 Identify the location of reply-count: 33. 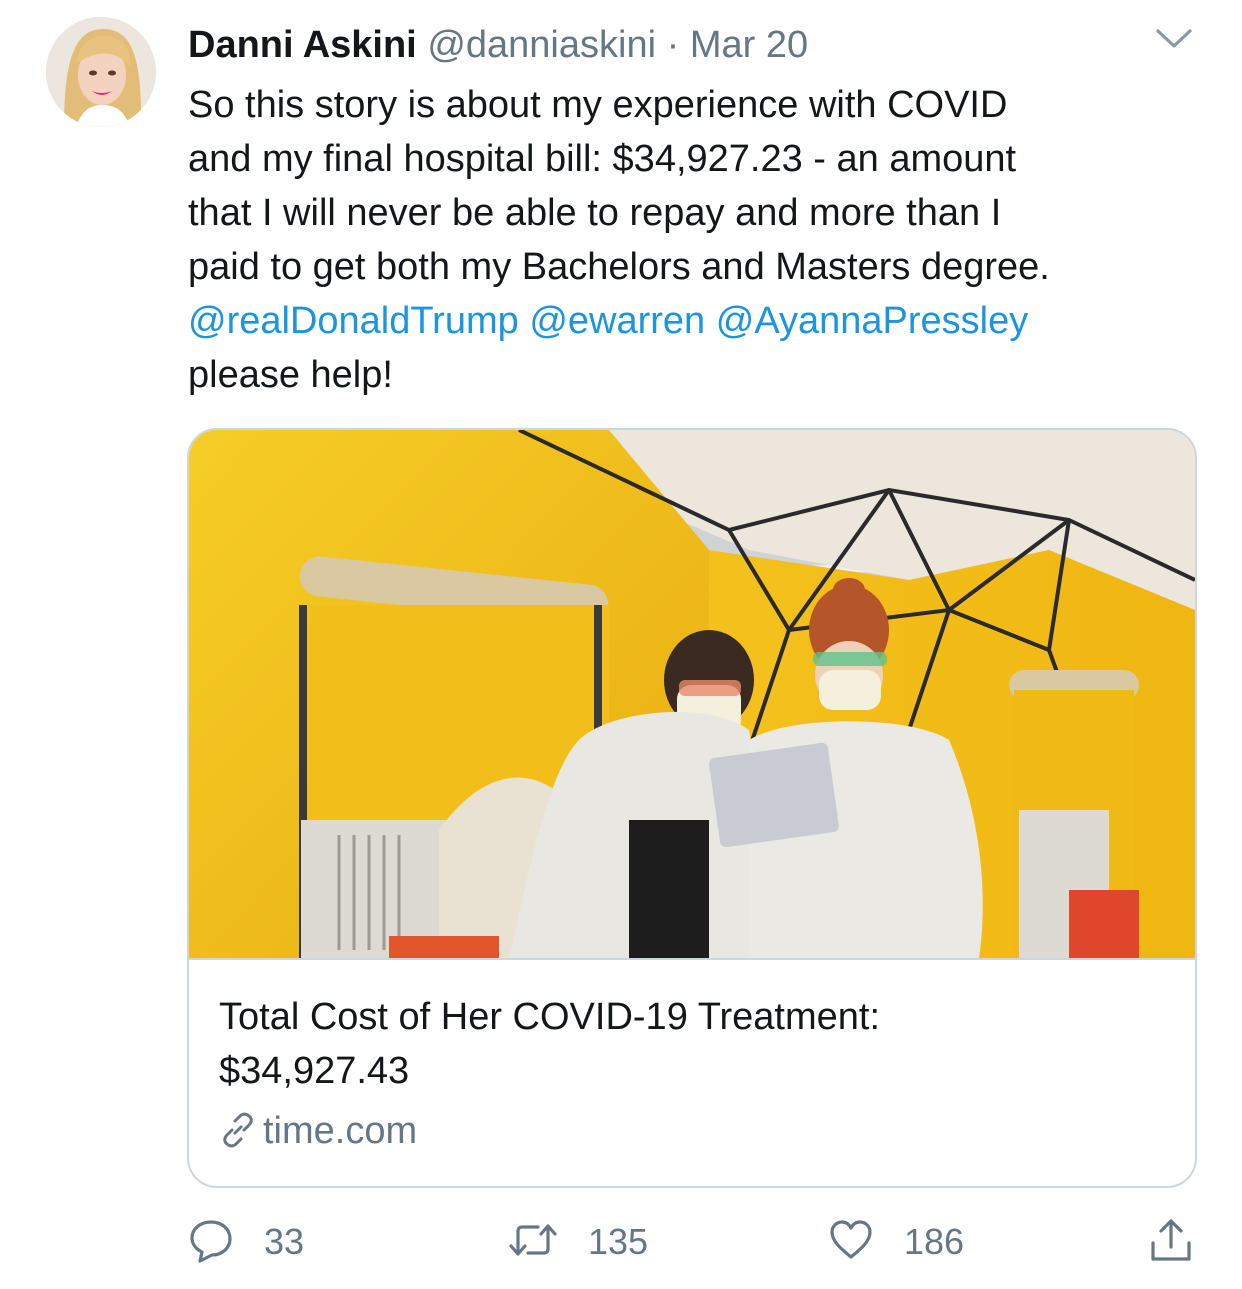
(284, 1241).